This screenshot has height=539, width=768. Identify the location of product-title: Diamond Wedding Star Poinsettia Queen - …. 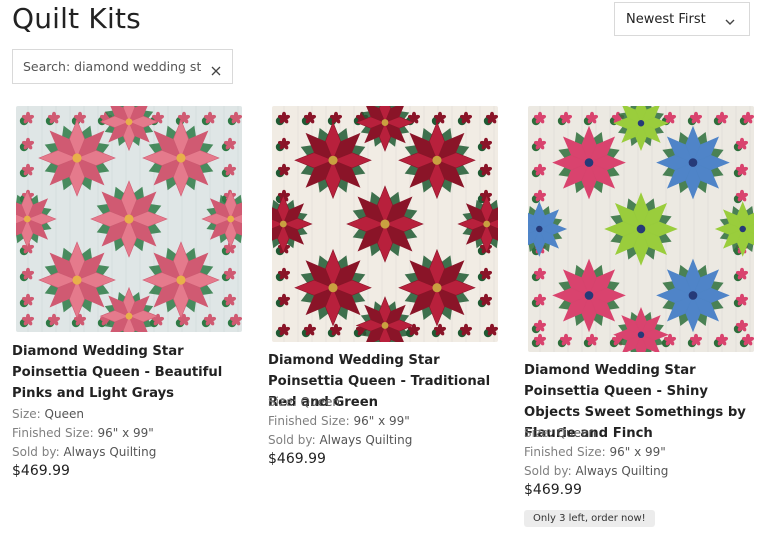
(130, 372).